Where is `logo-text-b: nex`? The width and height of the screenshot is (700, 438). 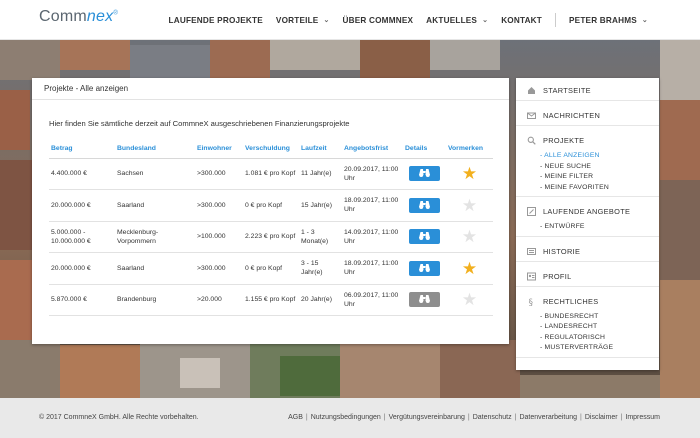 logo-text-b: nex is located at coordinates (100, 16).